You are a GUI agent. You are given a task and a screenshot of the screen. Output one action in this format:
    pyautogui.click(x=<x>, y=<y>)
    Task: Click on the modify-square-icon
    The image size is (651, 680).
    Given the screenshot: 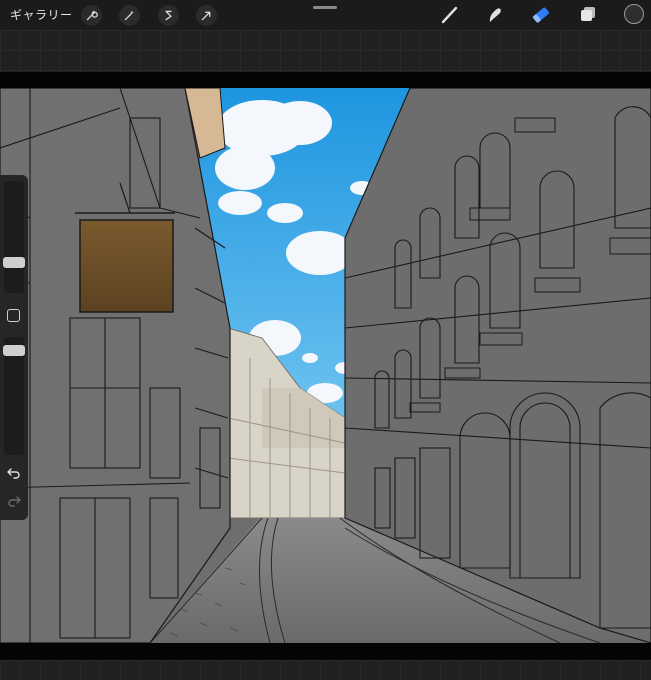 What is the action you would take?
    pyautogui.click(x=13, y=315)
    